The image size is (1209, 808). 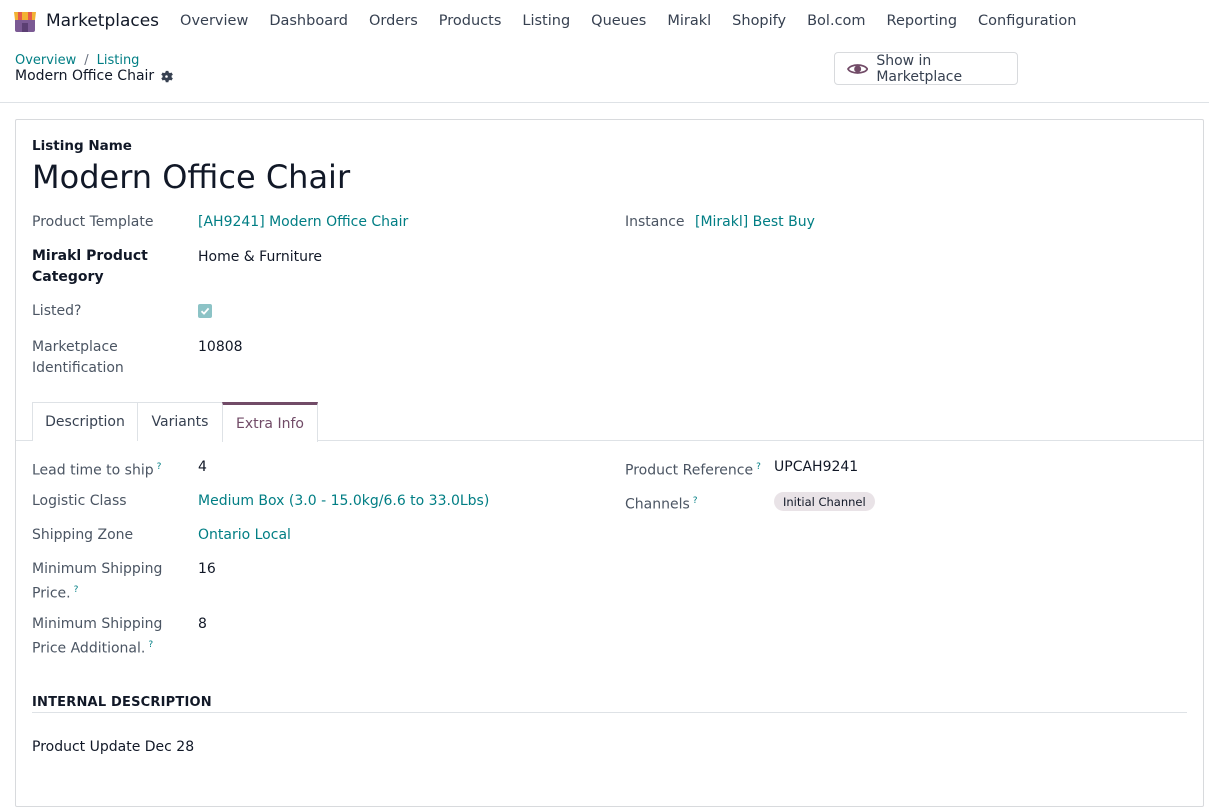 What do you see at coordinates (836, 21) in the screenshot?
I see `menu-bolcom: Bol.com` at bounding box center [836, 21].